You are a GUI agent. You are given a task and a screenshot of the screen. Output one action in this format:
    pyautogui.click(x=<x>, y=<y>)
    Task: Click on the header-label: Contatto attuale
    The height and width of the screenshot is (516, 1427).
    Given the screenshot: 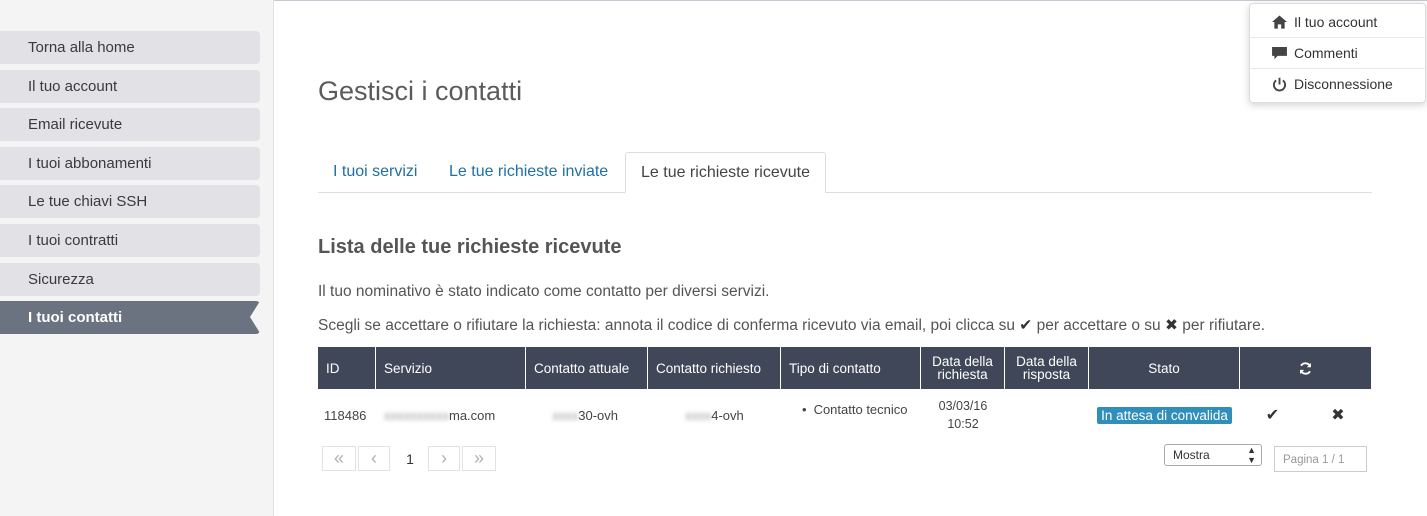 What is the action you would take?
    pyautogui.click(x=582, y=368)
    